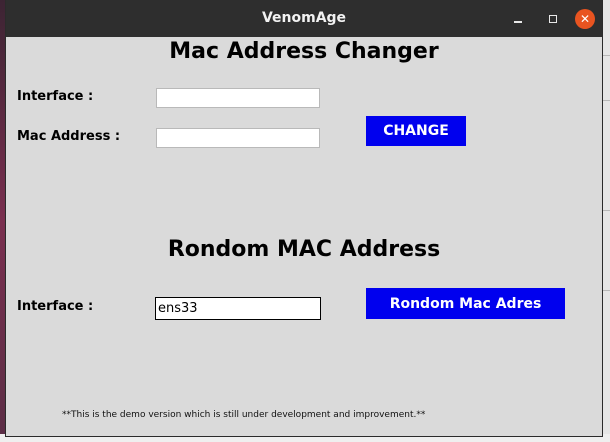  What do you see at coordinates (304, 249) in the screenshot?
I see `random-mac-heading: Rondom MAC Address` at bounding box center [304, 249].